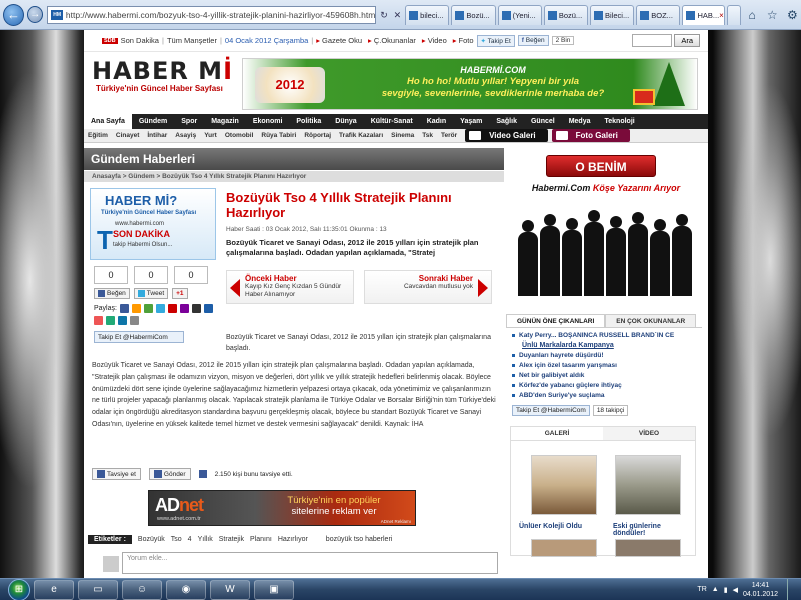 Image resolution: width=801 pixels, height=600 pixels. I want to click on news-list-item: Net bir galibiyet aldık, so click(605, 375).